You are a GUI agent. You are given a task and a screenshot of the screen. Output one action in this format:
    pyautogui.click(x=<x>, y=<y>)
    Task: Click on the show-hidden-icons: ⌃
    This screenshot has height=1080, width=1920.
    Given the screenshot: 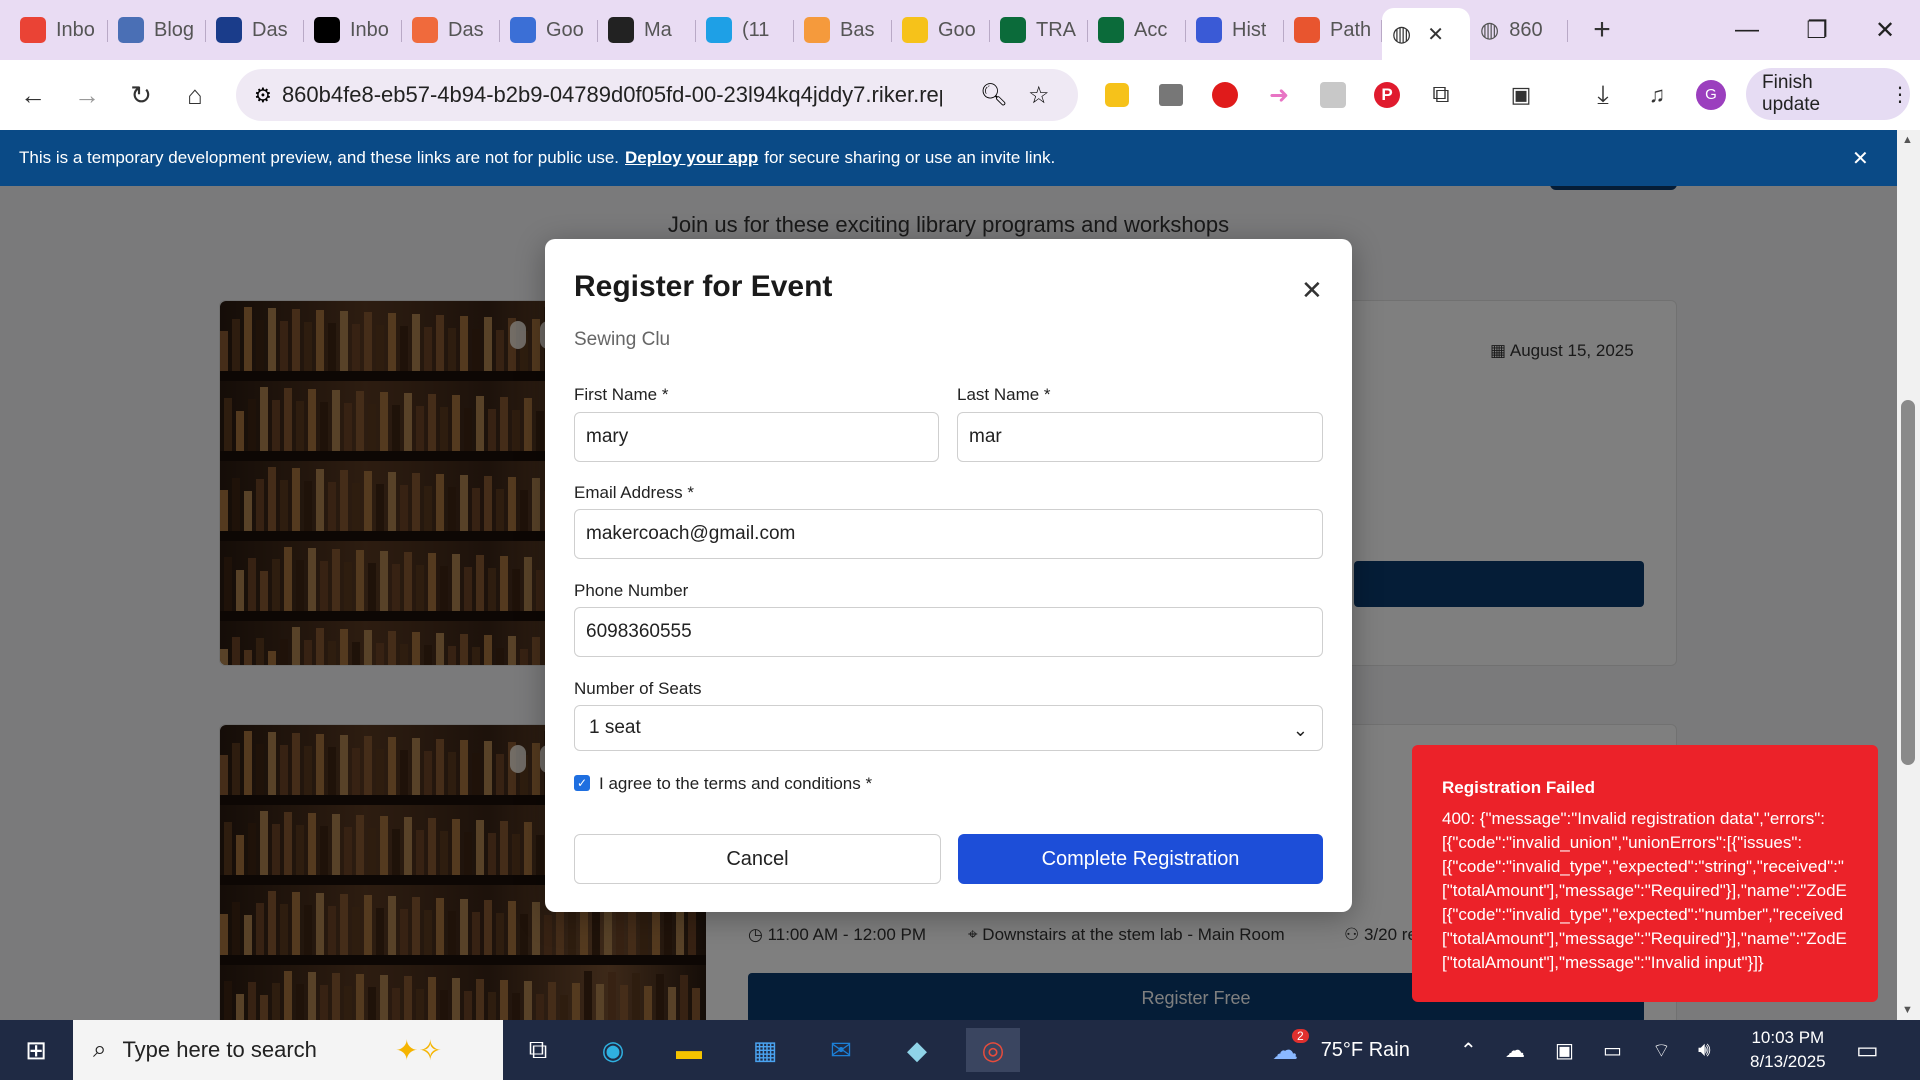 What is the action you would take?
    pyautogui.click(x=1468, y=1050)
    